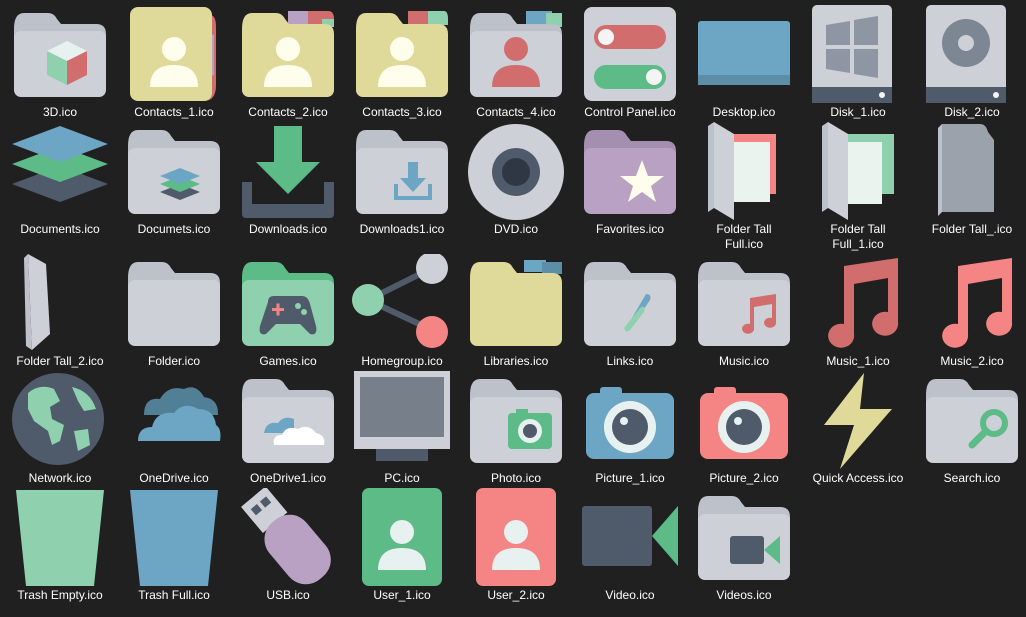  I want to click on file-item: Folder Tall_2.ico, so click(60, 311).